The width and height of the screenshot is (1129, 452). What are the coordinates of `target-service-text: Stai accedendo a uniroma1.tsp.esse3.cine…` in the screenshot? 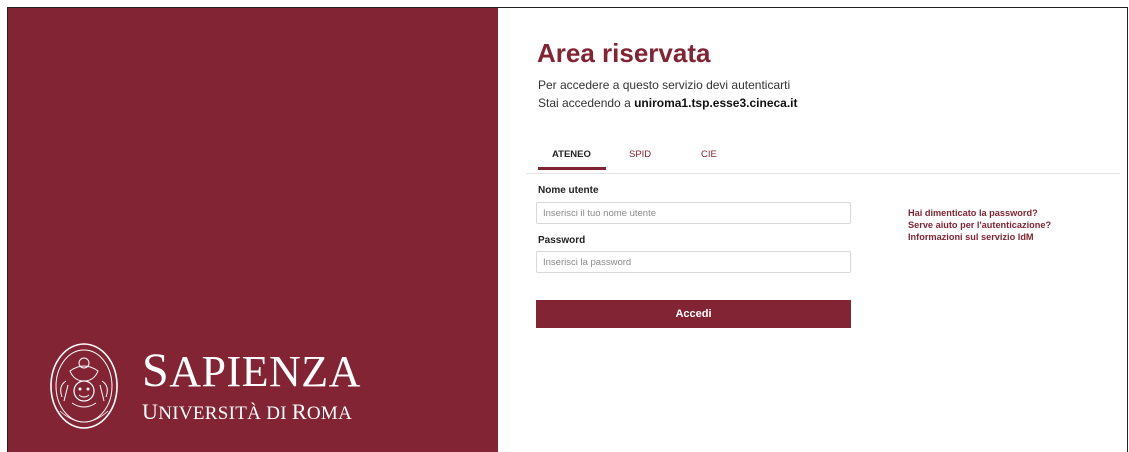 It's located at (668, 103).